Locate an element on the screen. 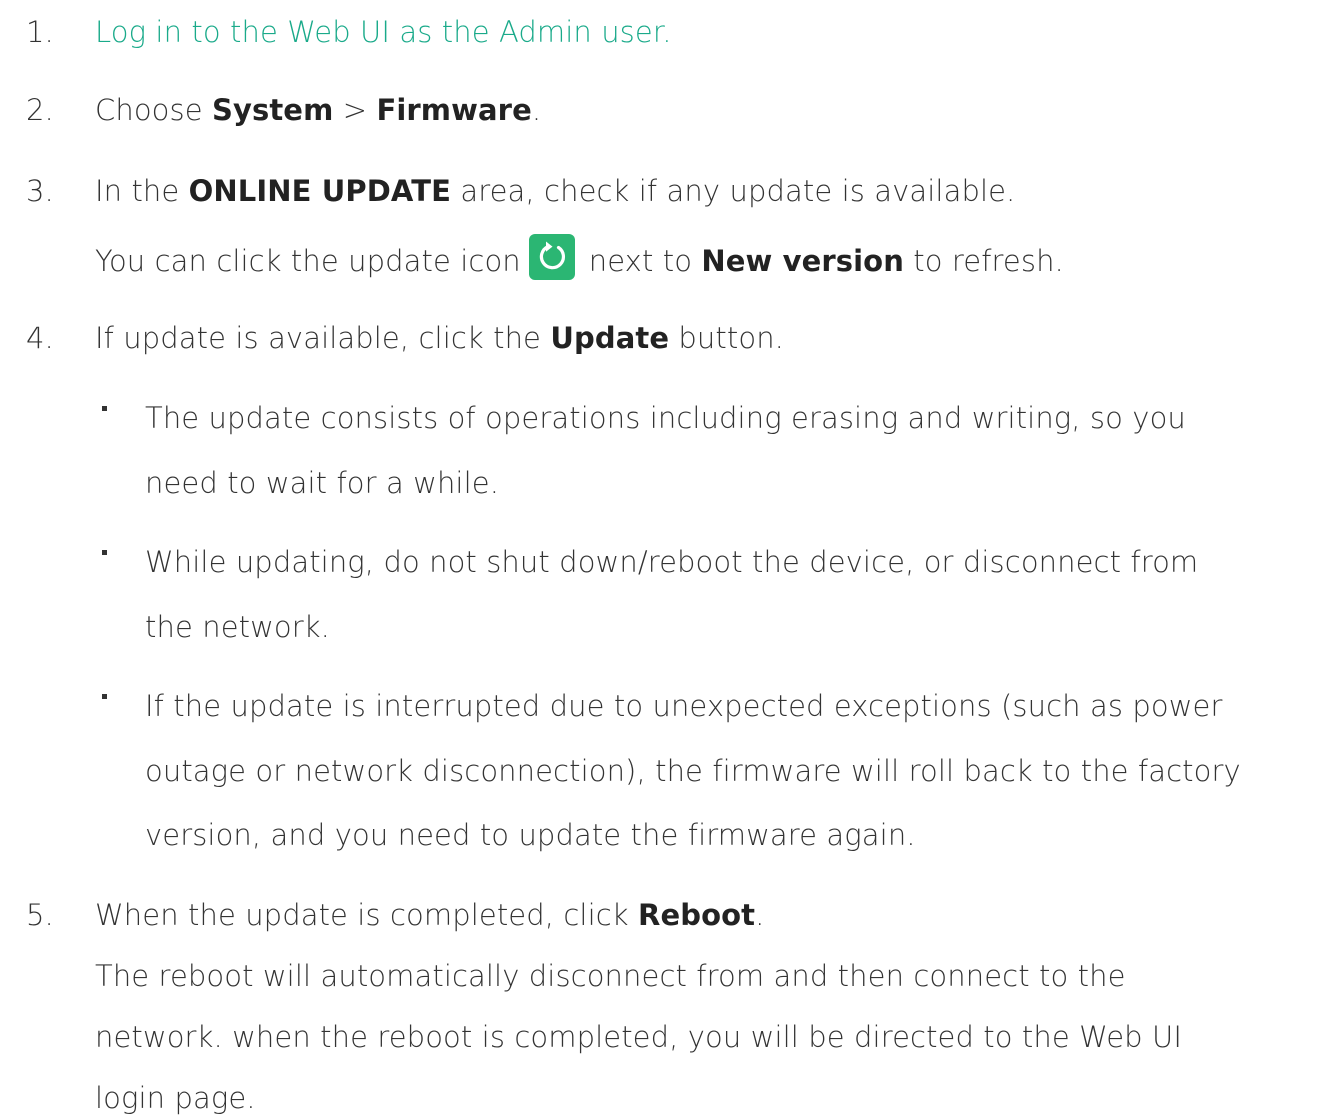 This screenshot has width=1337, height=1118. step-5-period: . is located at coordinates (760, 915).